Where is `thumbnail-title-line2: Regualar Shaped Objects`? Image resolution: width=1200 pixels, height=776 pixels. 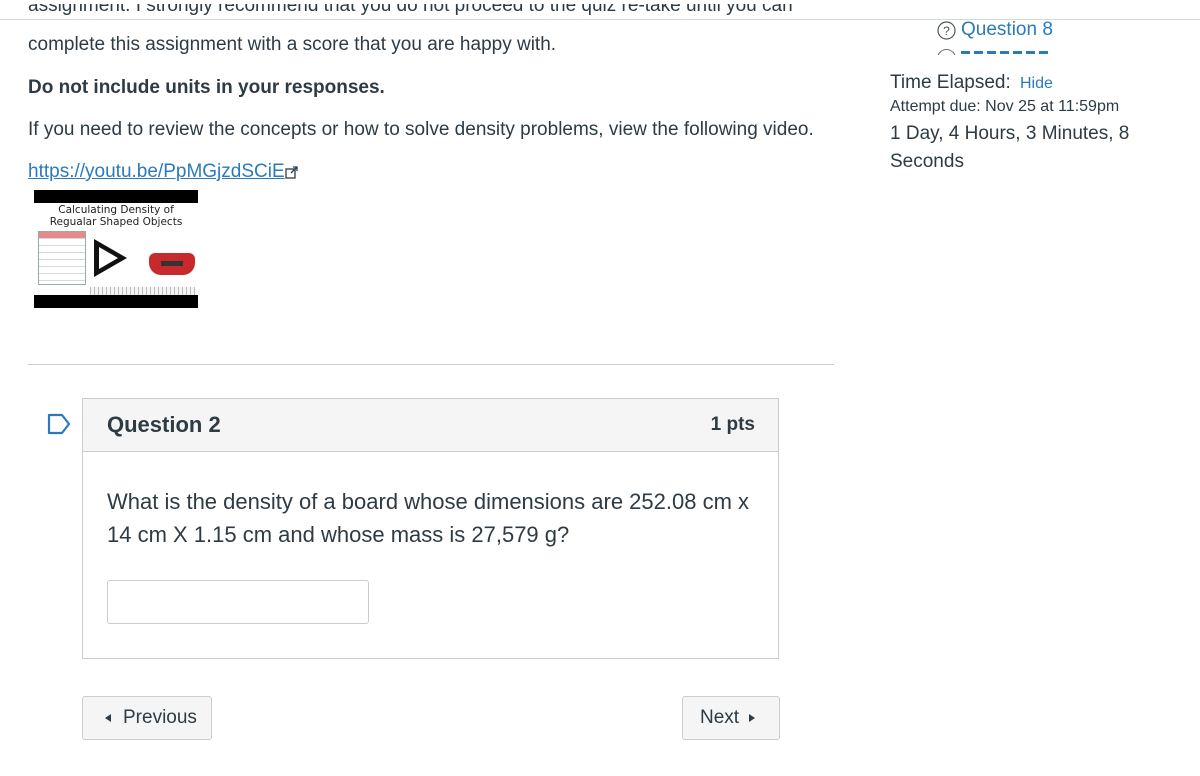 thumbnail-title-line2: Regualar Shaped Objects is located at coordinates (116, 222).